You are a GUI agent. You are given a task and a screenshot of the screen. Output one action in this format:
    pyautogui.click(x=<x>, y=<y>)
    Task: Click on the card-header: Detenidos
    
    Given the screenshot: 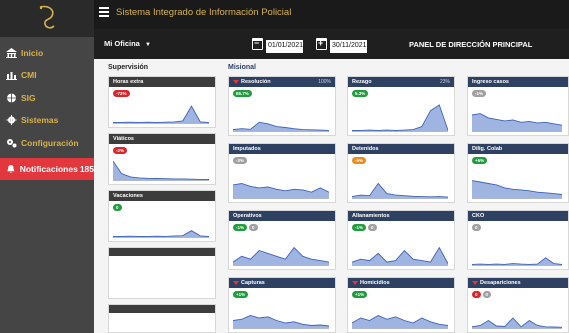 What is the action you would take?
    pyautogui.click(x=401, y=149)
    